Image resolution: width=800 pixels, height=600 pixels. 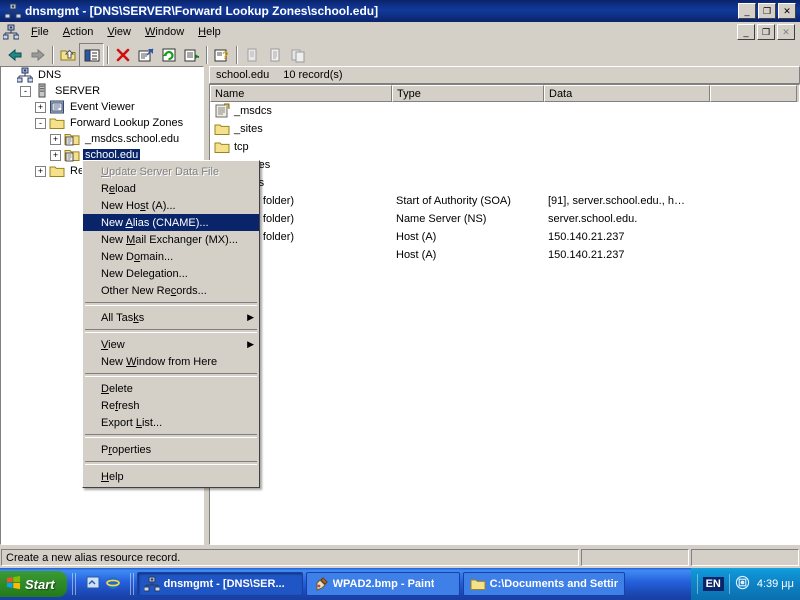 What do you see at coordinates (222, 111) in the screenshot?
I see `delegation-folder-icon` at bounding box center [222, 111].